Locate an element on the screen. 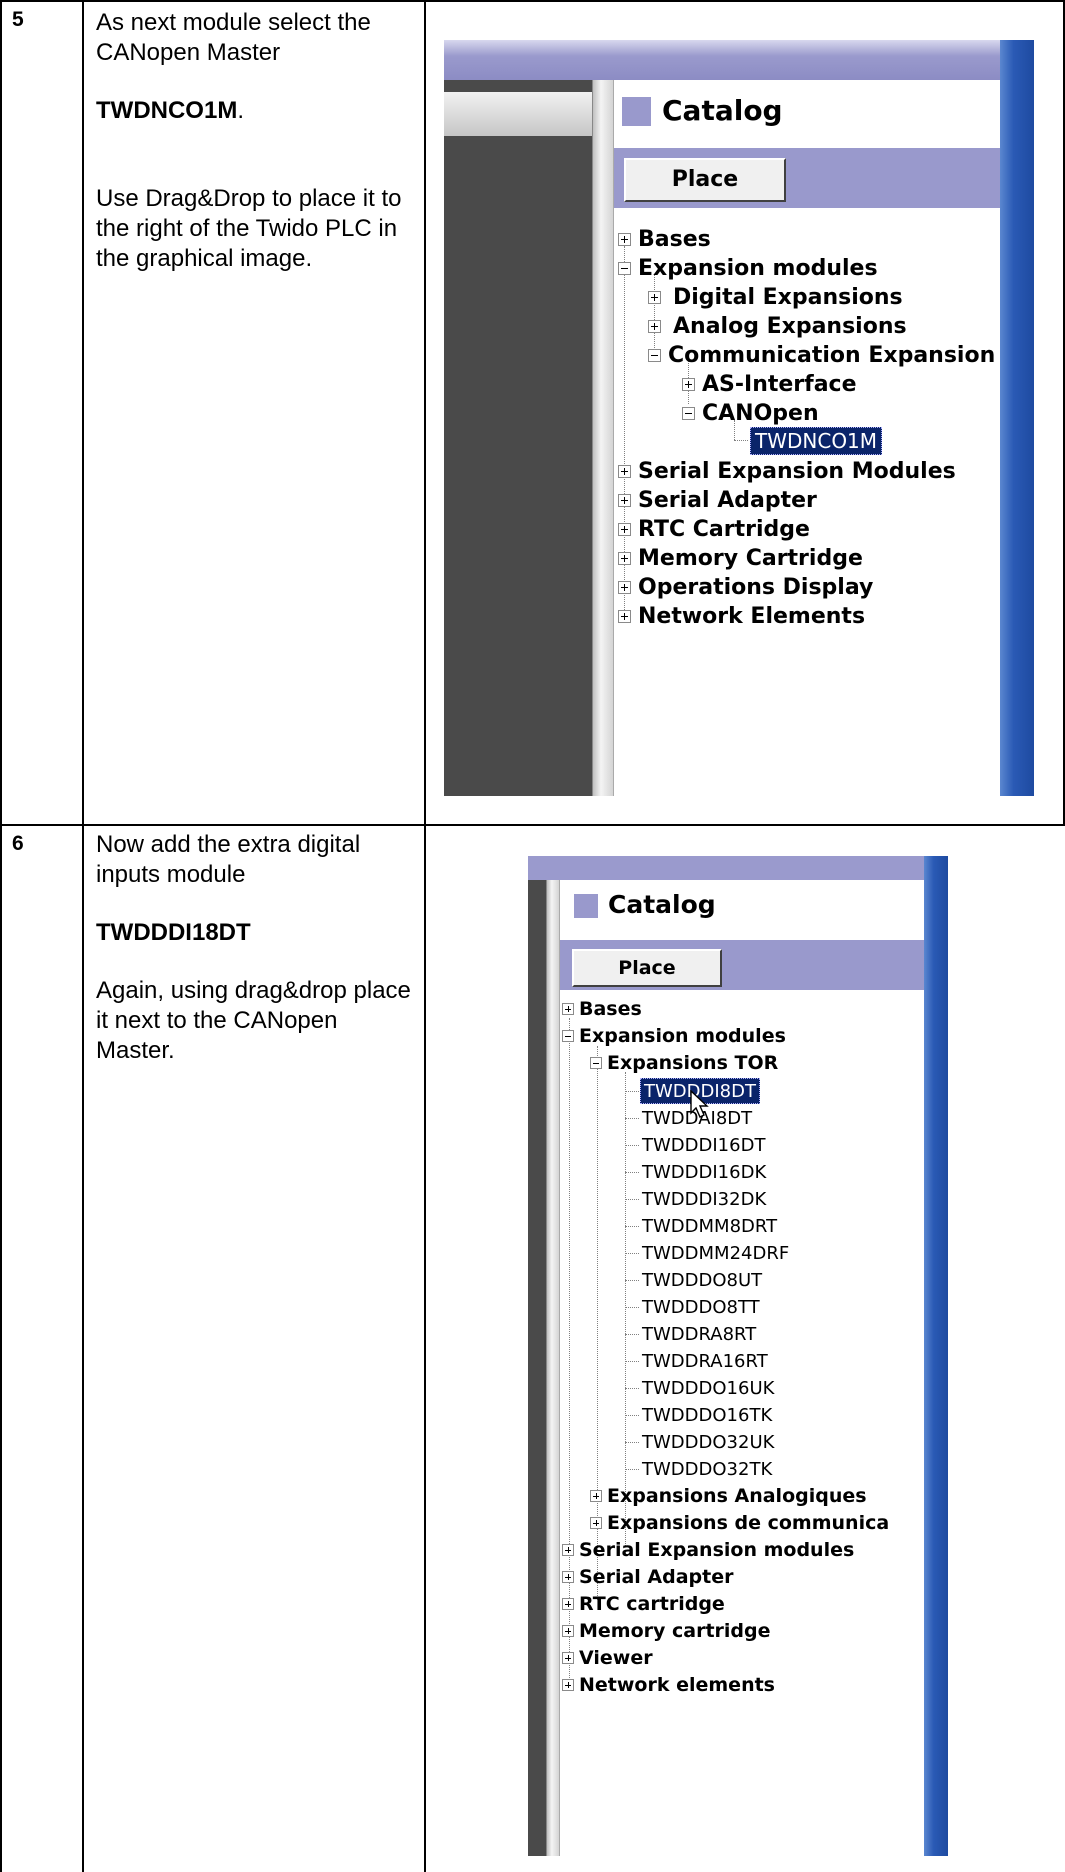 The width and height of the screenshot is (1065, 1872). tree-node: TWDDDO8UT is located at coordinates (702, 1280).